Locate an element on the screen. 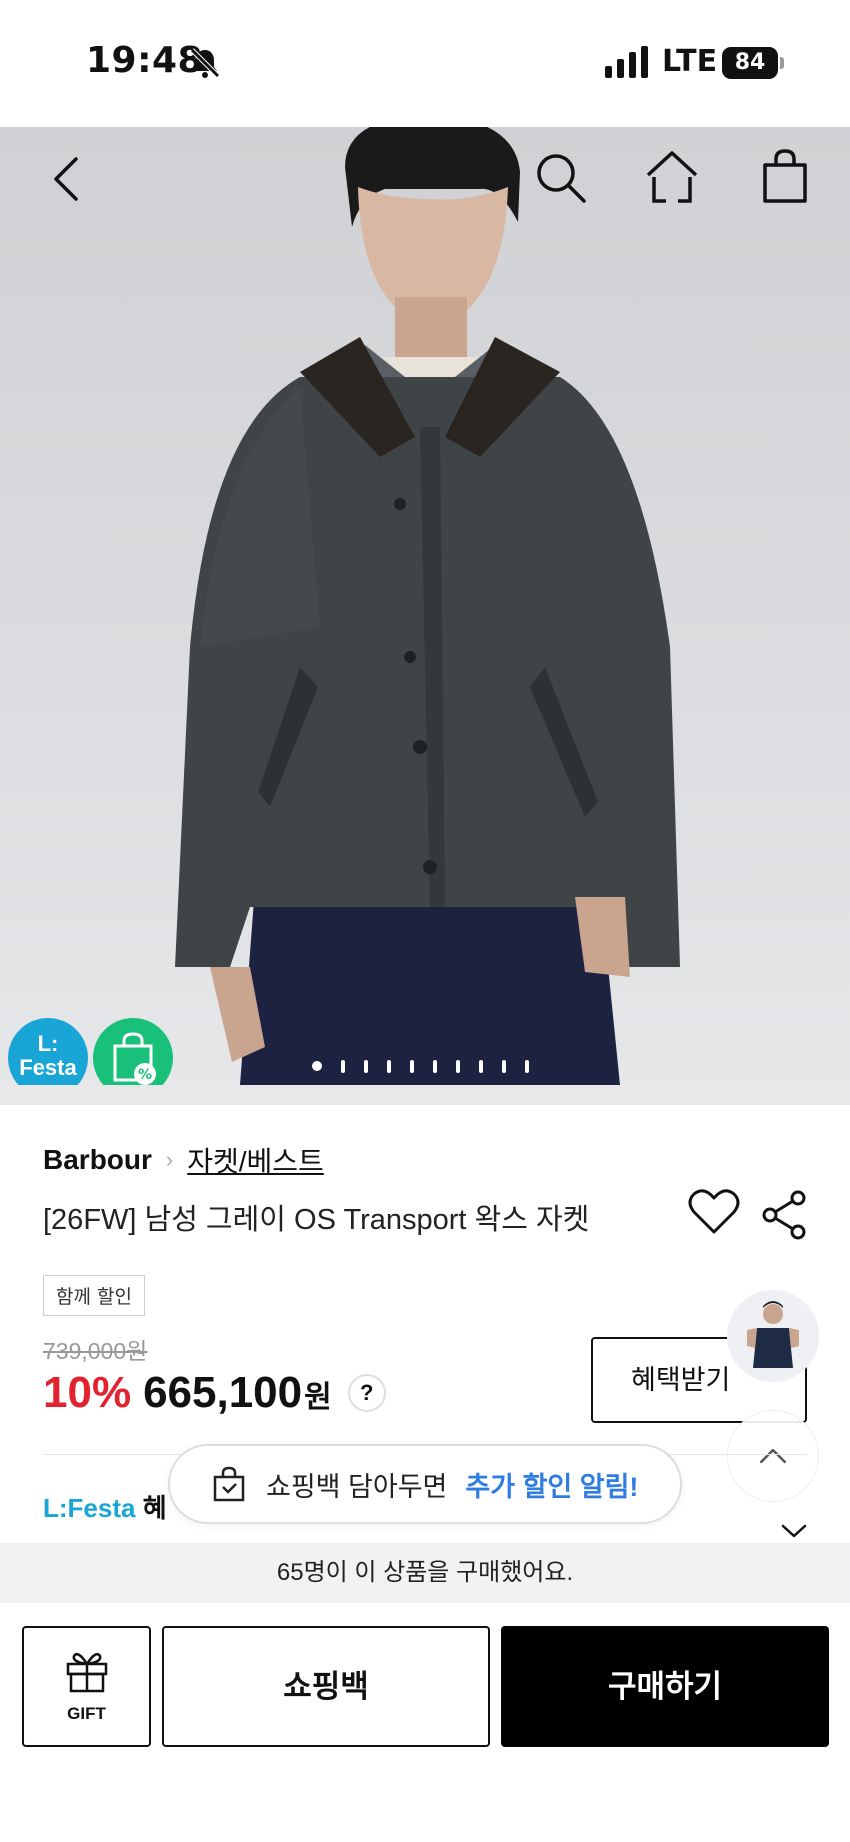 The image size is (850, 1842). share-button is located at coordinates (784, 1215).